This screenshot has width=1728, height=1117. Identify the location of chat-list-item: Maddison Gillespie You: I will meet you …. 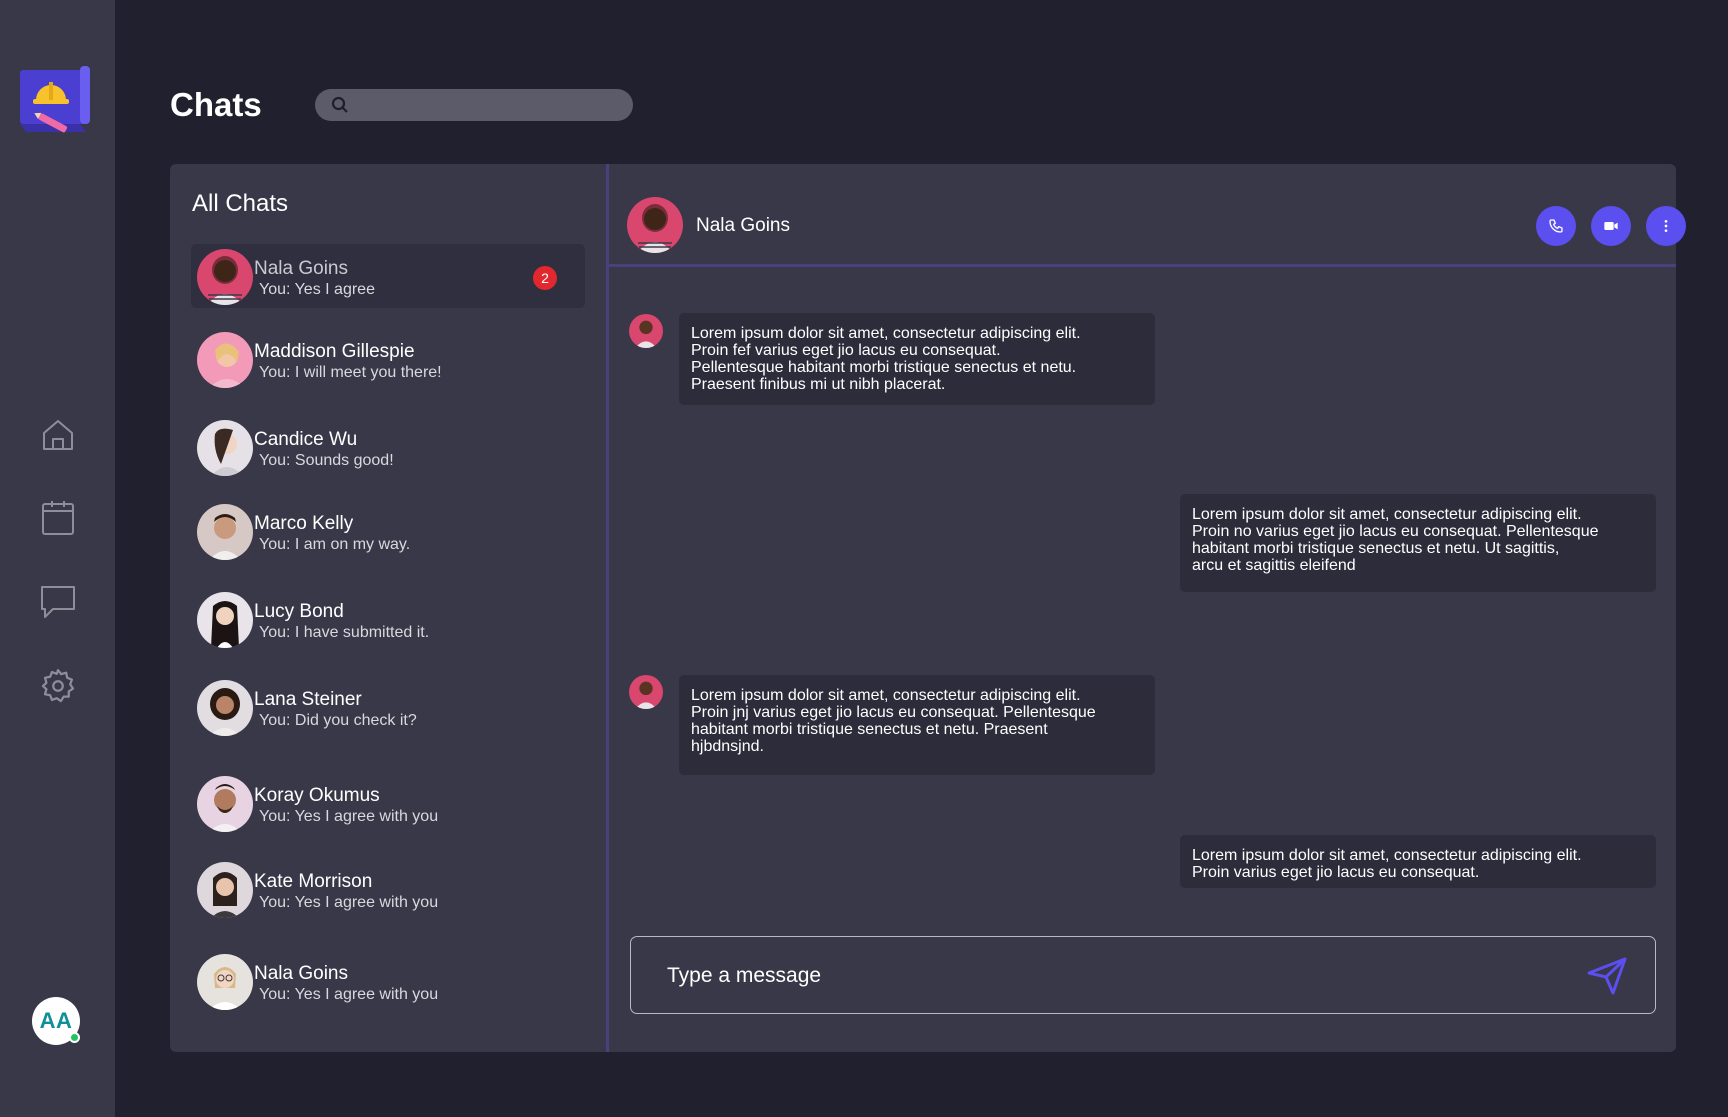
(388, 359).